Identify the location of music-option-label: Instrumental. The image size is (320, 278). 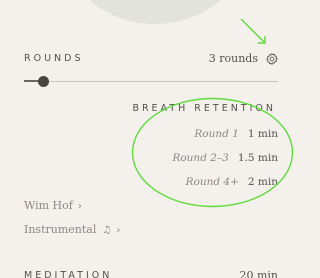
(60, 229).